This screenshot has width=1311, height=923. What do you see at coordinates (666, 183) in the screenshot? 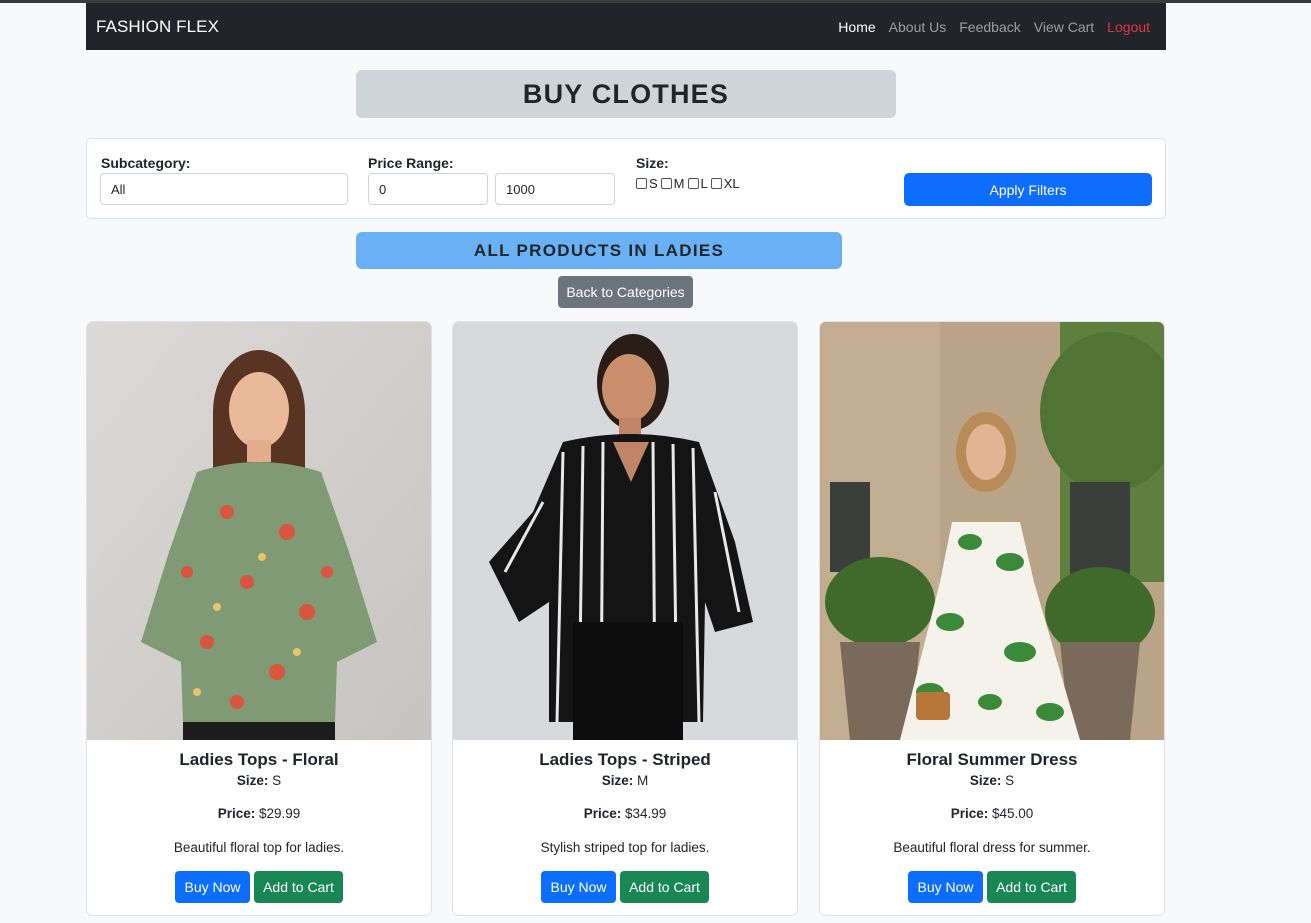
I see `size-m-checkbox` at bounding box center [666, 183].